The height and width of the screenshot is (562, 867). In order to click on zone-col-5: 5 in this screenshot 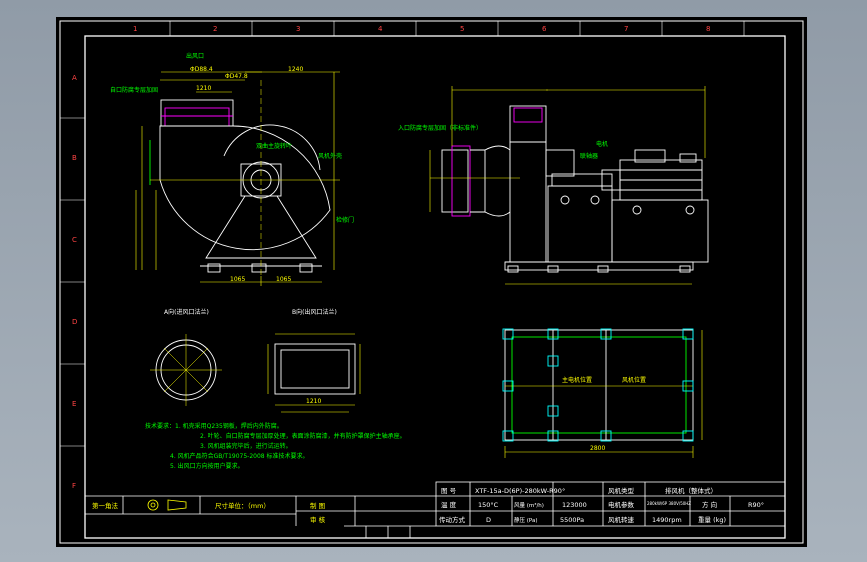, I will do `click(462, 29)`.